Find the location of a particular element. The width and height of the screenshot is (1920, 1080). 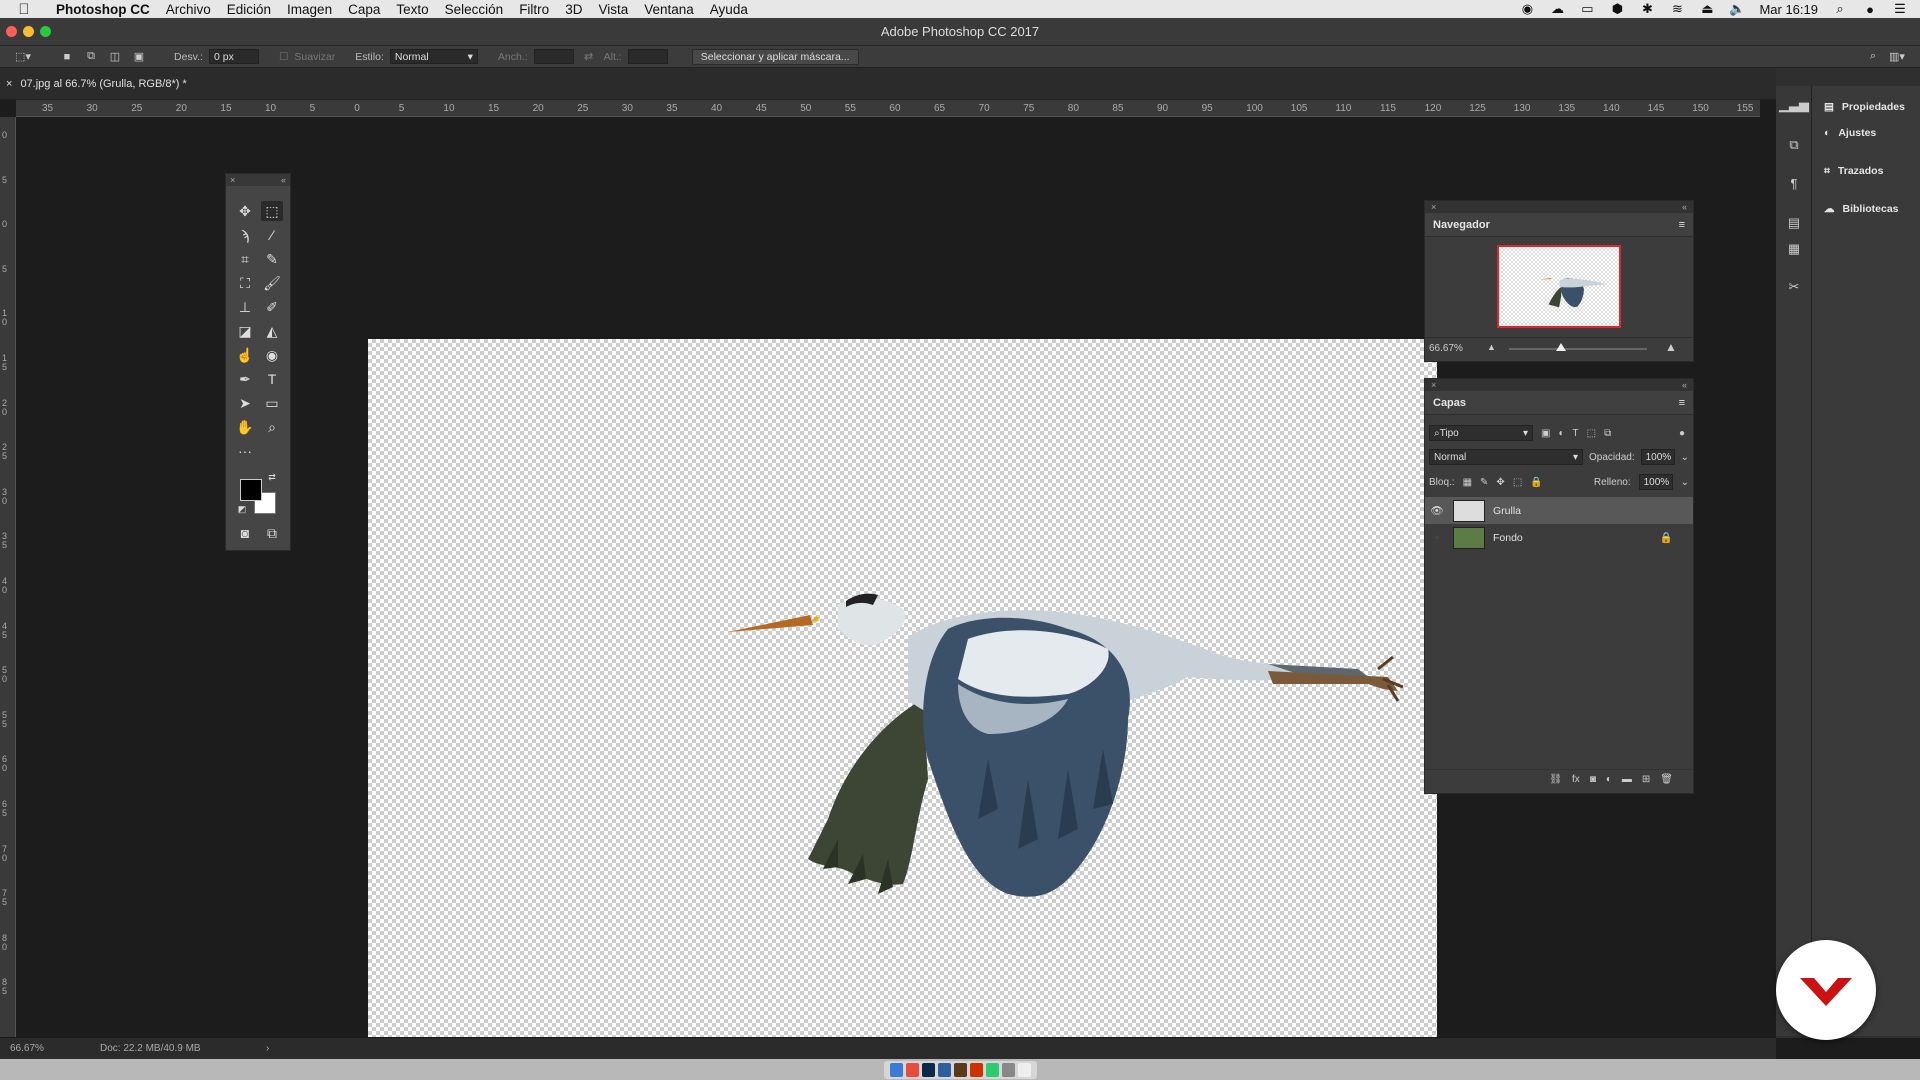

app-icon is located at coordinates (1008, 1069).